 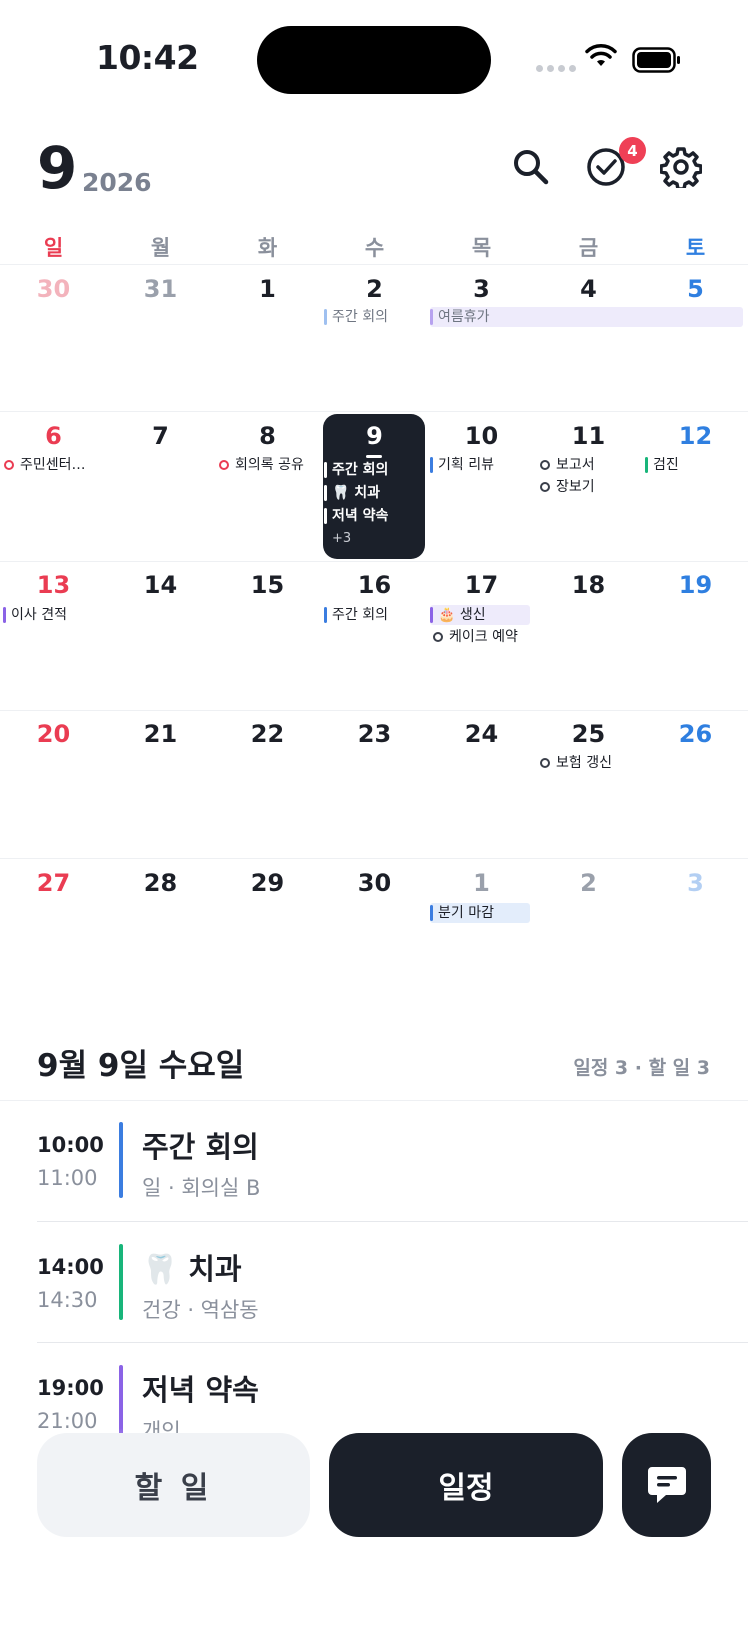 What do you see at coordinates (590, 487) in the screenshot?
I see `calendar-todo: 장보기` at bounding box center [590, 487].